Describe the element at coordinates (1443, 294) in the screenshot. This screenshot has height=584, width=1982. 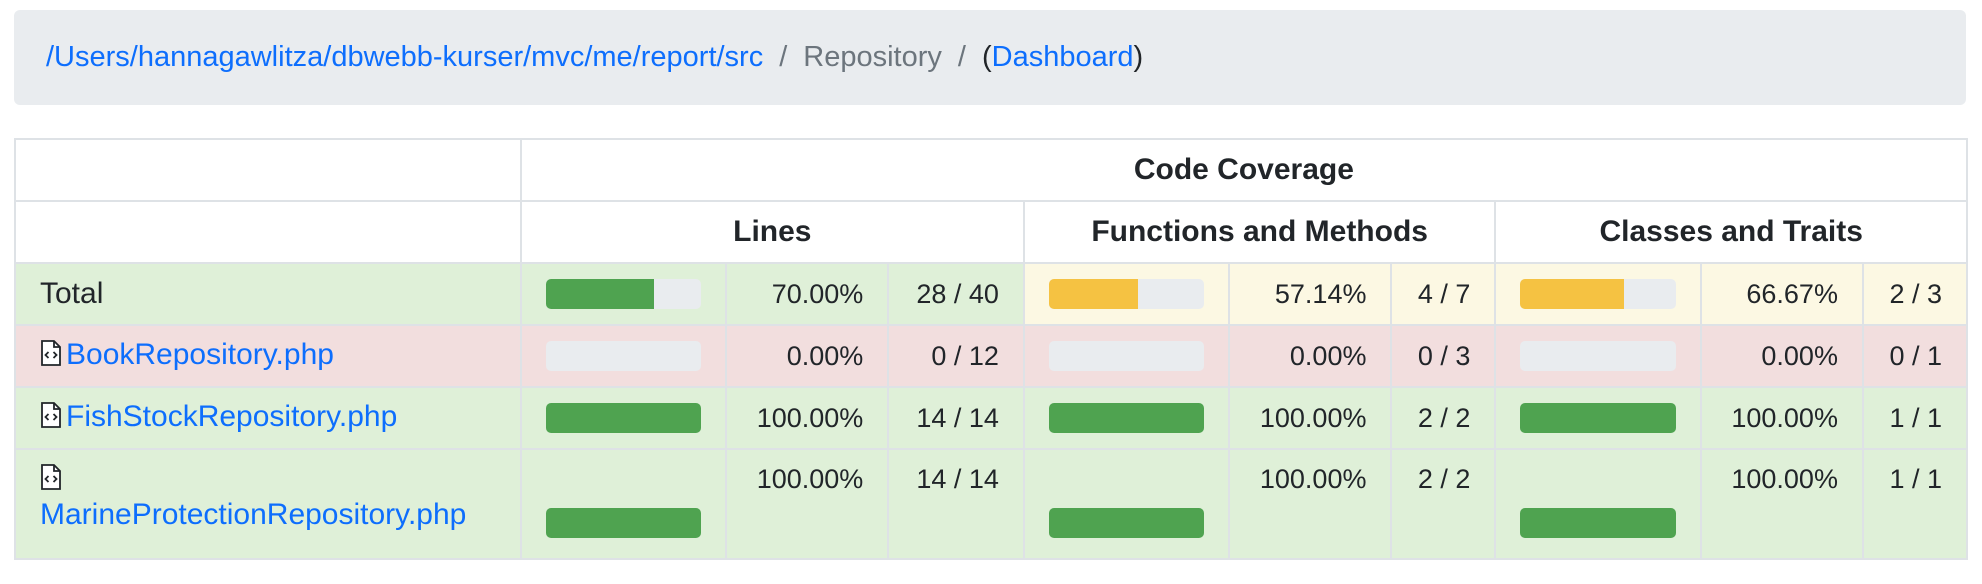
I see `functions-ratio: 4 / 7` at that location.